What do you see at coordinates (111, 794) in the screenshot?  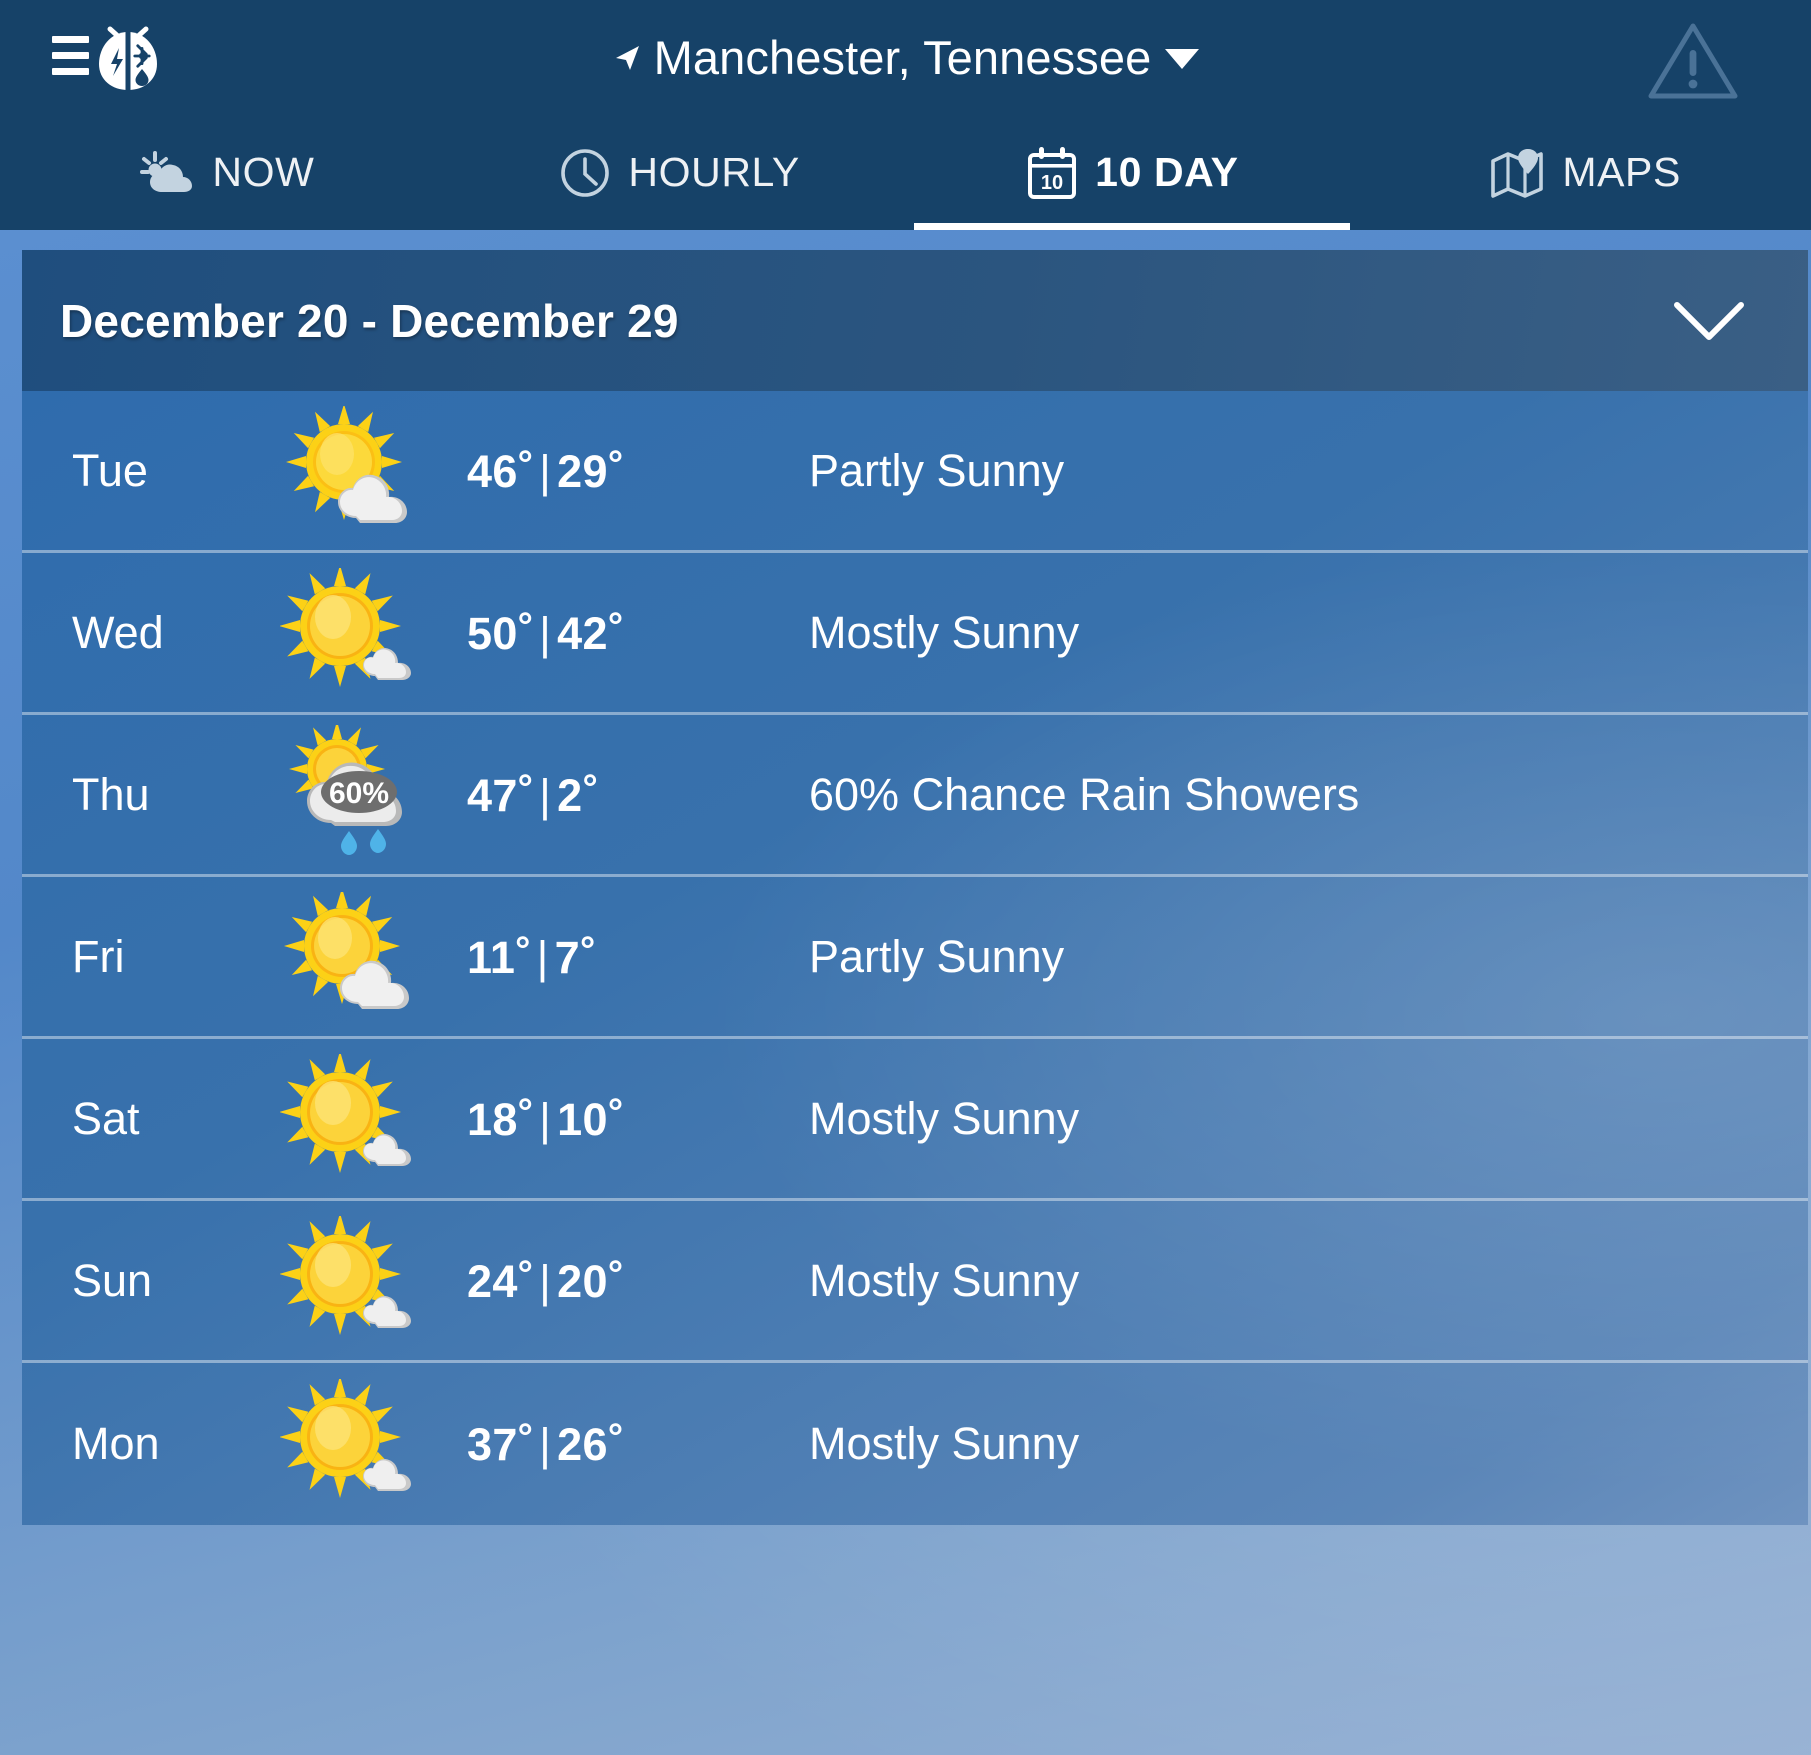 I see `forecast-day-label: Thu` at bounding box center [111, 794].